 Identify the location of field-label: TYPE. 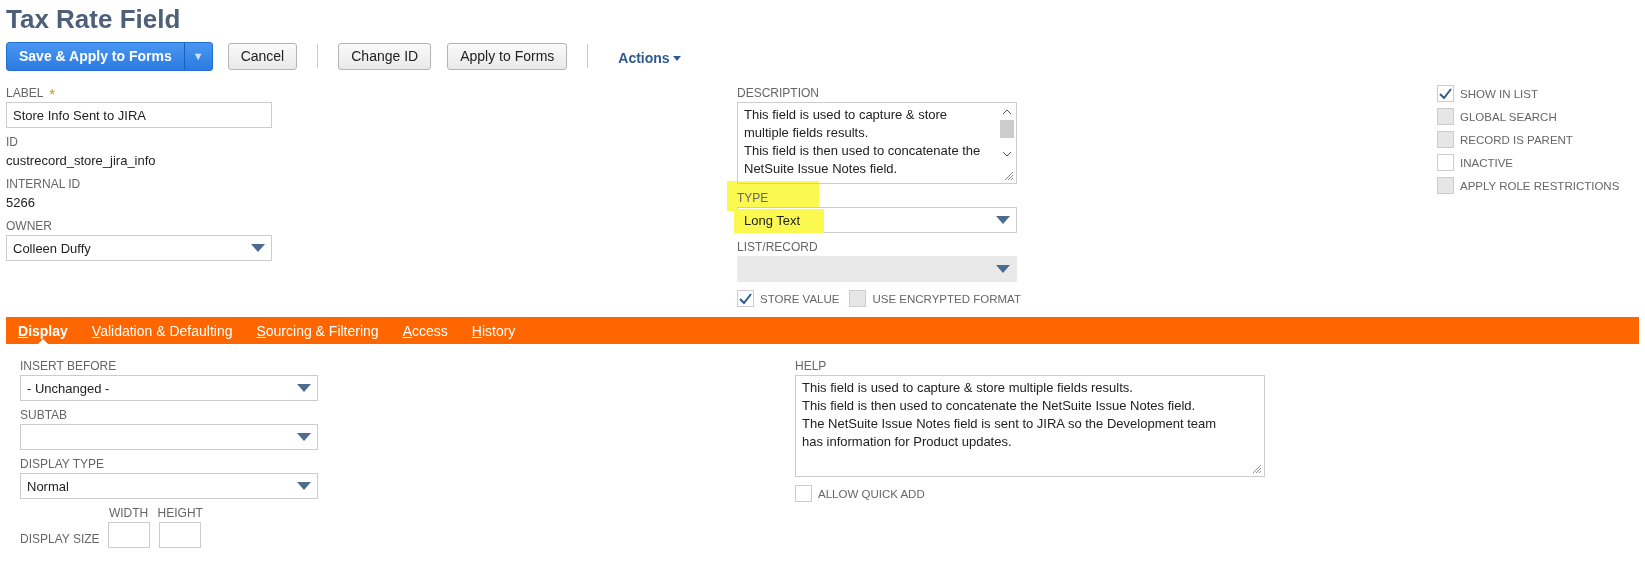
(753, 198).